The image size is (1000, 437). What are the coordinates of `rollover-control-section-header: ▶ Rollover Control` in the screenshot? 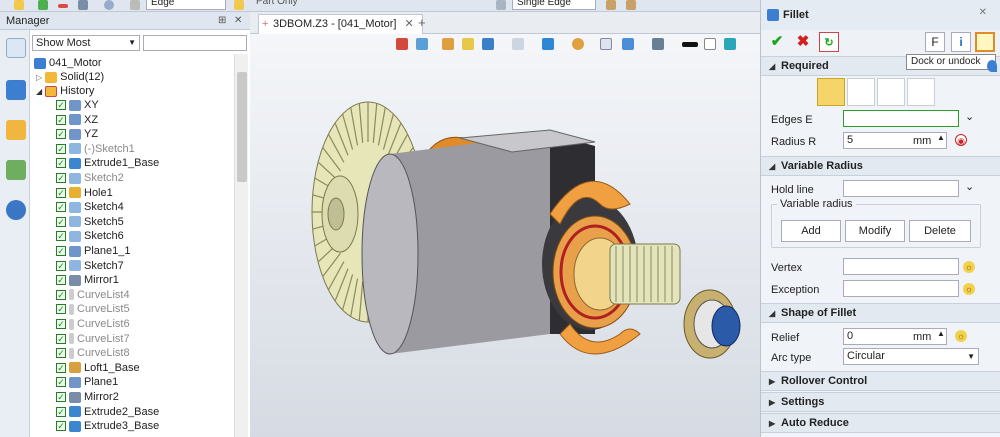 It's located at (880, 381).